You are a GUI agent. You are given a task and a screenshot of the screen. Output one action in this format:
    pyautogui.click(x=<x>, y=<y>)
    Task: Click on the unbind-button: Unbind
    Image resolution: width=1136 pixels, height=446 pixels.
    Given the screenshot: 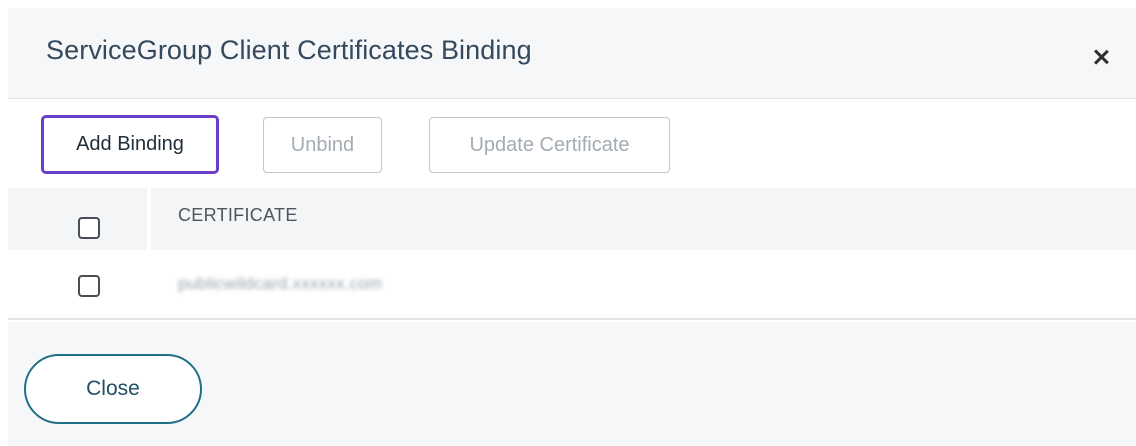 What is the action you would take?
    pyautogui.click(x=322, y=145)
    